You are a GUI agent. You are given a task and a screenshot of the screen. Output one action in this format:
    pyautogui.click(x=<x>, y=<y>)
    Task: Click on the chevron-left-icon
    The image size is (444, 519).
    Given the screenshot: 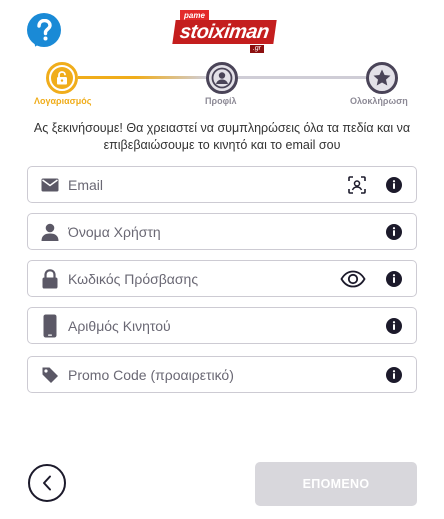 What is the action you would take?
    pyautogui.click(x=47, y=483)
    